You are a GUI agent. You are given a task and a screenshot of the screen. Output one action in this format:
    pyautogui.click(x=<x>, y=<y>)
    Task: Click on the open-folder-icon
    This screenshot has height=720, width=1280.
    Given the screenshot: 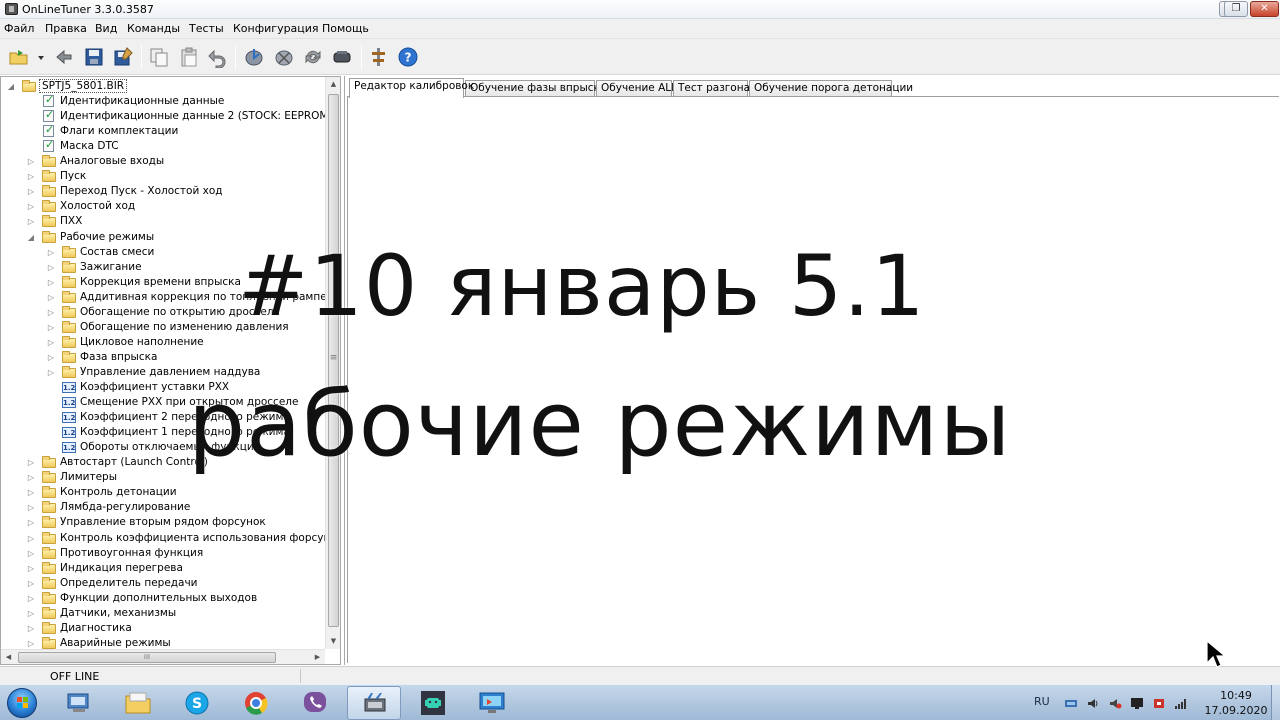 What is the action you would take?
    pyautogui.click(x=19, y=57)
    